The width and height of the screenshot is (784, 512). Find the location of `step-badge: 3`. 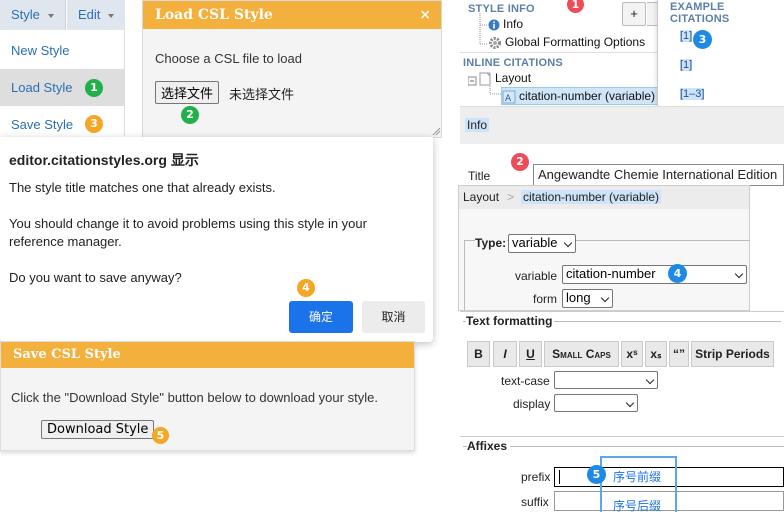

step-badge: 3 is located at coordinates (94, 124).